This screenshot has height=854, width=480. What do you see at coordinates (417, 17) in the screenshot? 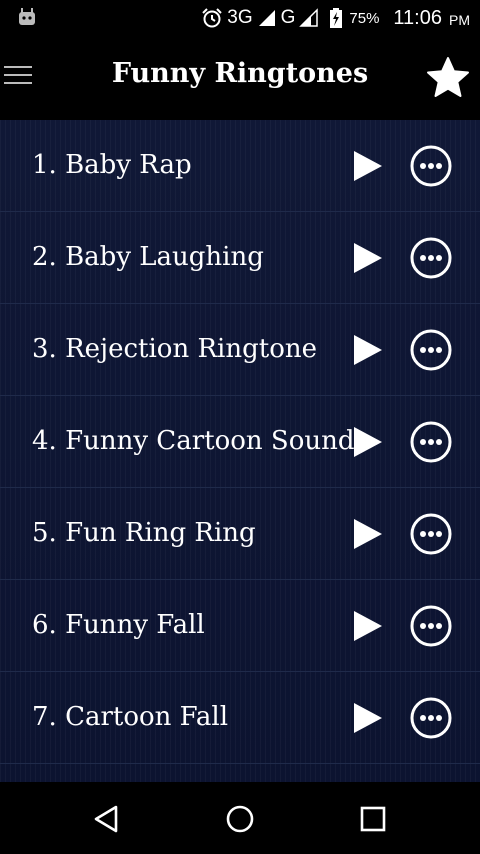
I see `clock-time: 11:06` at bounding box center [417, 17].